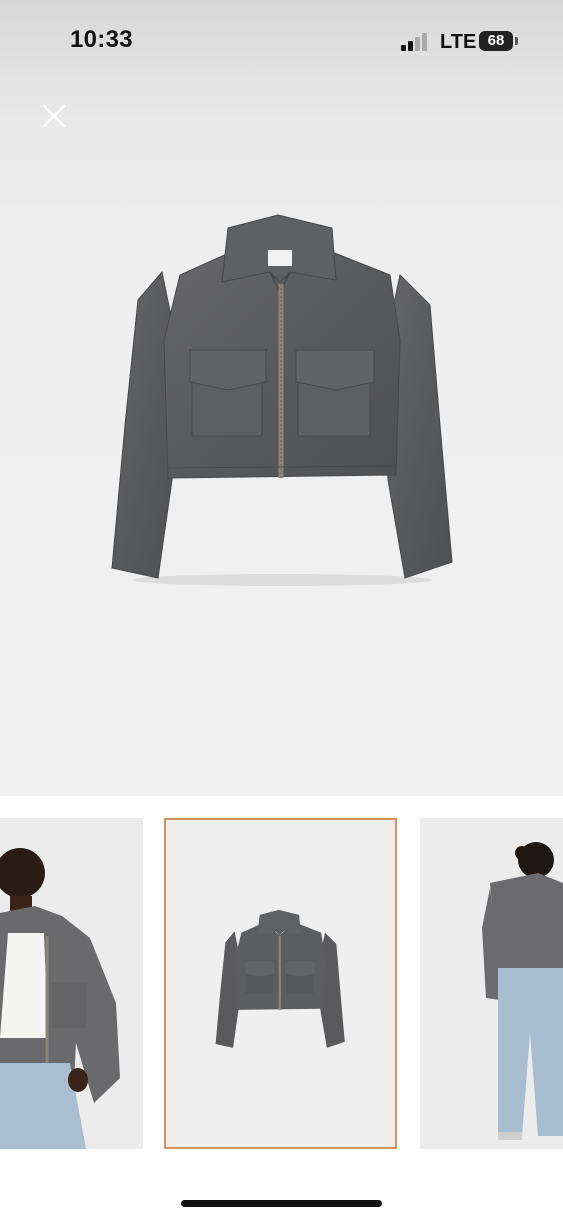 The height and width of the screenshot is (1219, 563). I want to click on close-button, so click(54, 116).